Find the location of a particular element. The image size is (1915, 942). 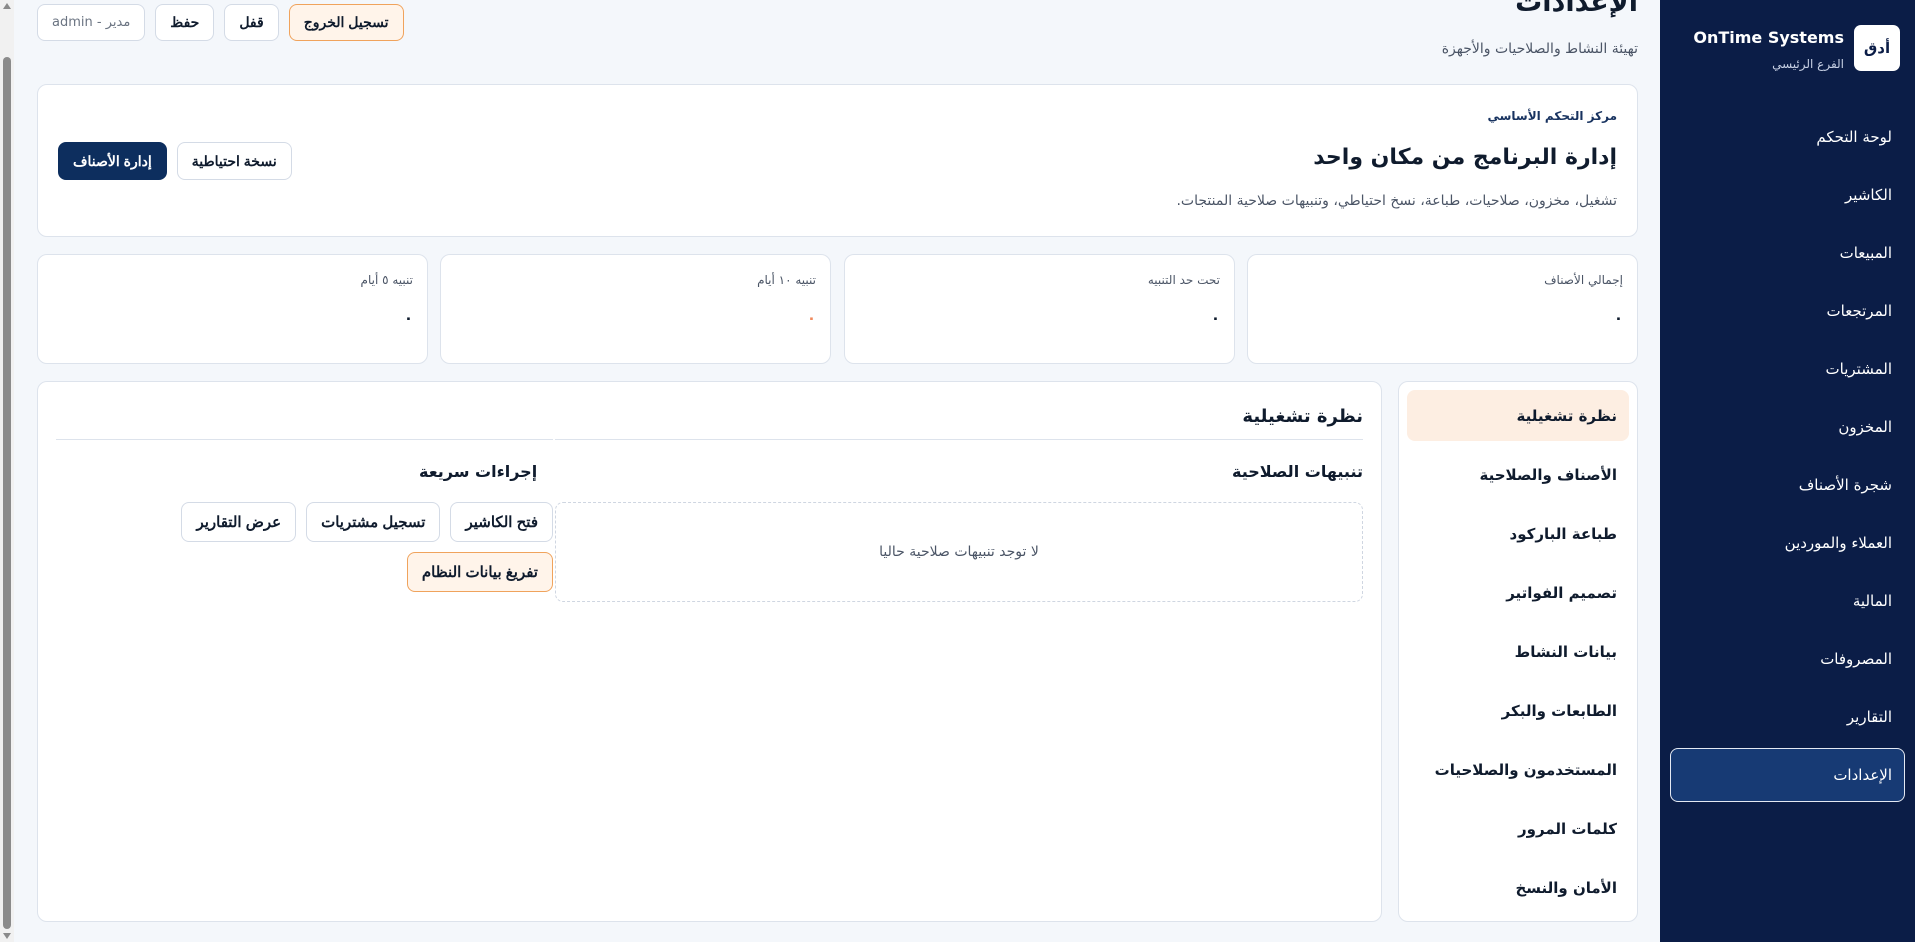

quick-actions-title: إجراءات سريعة is located at coordinates (478, 471).